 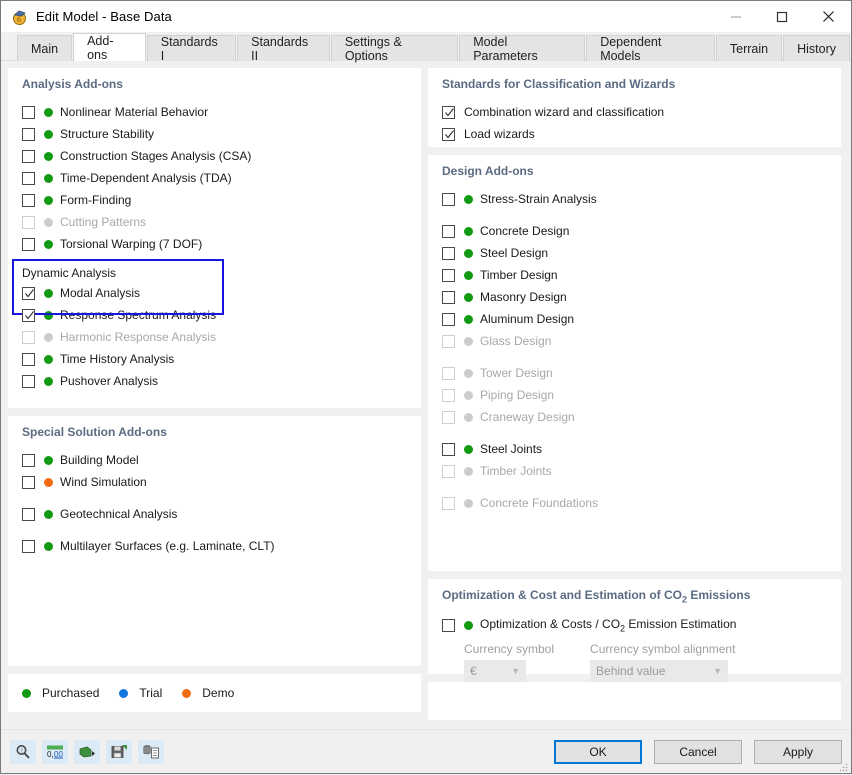 I want to click on tab-dependent-models: Dependent Models, so click(x=650, y=49).